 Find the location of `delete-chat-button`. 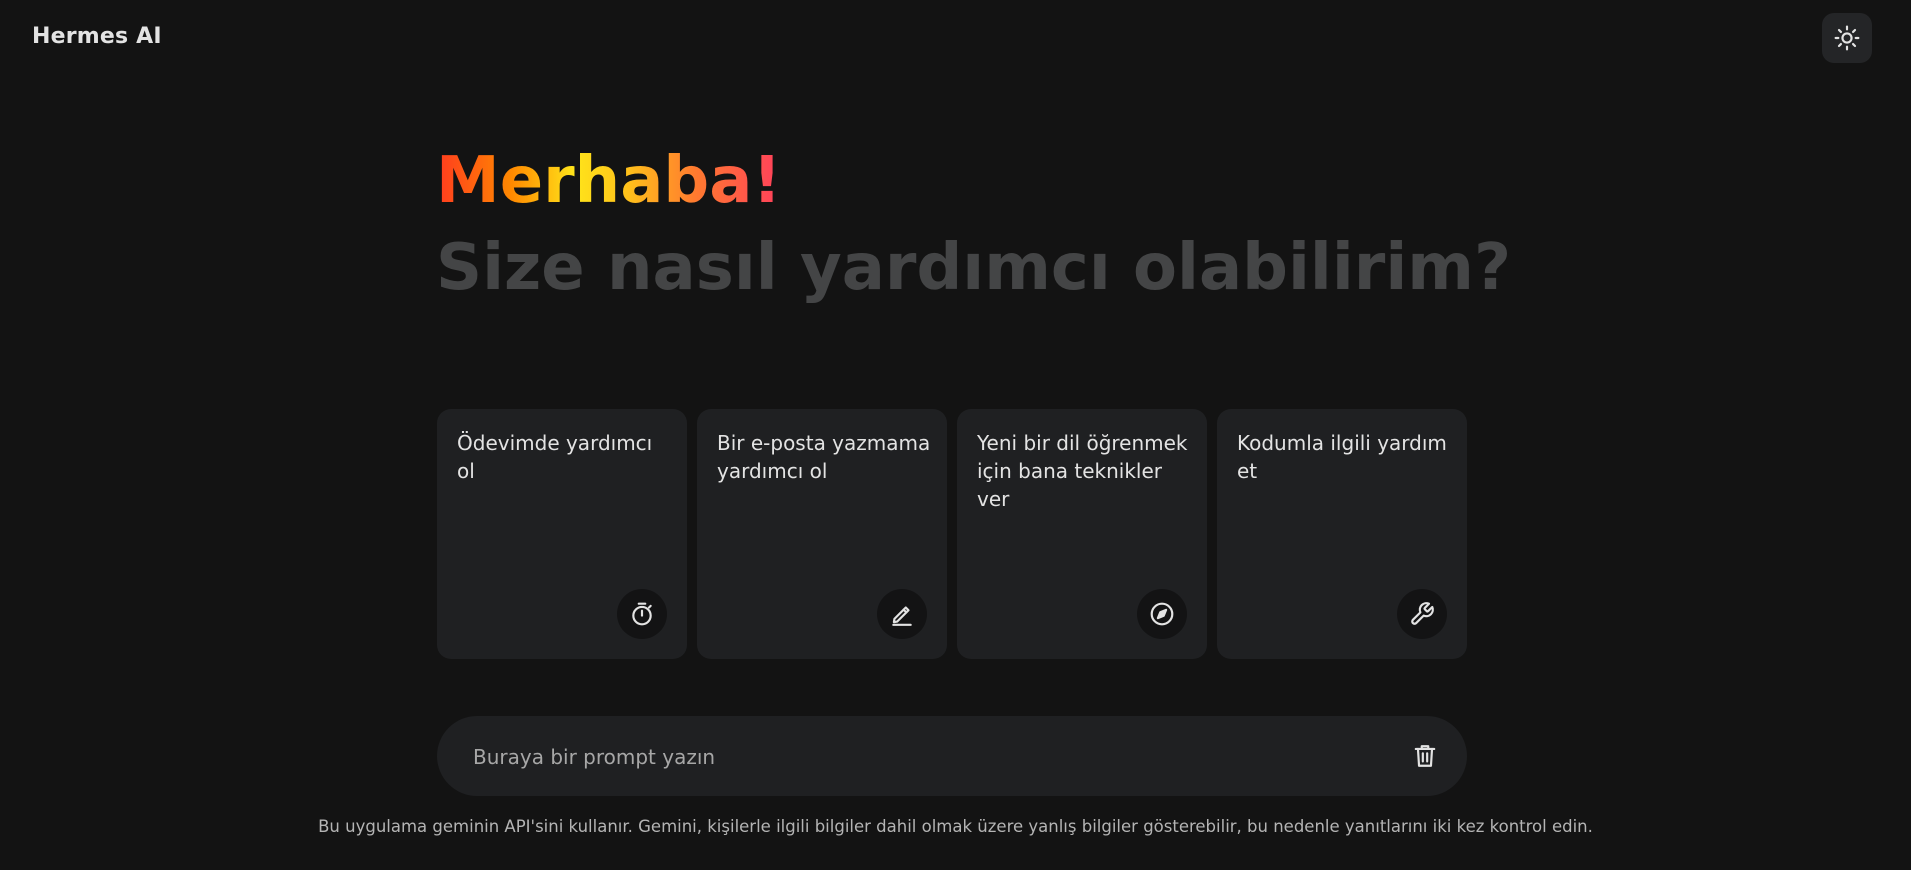

delete-chat-button is located at coordinates (1425, 756).